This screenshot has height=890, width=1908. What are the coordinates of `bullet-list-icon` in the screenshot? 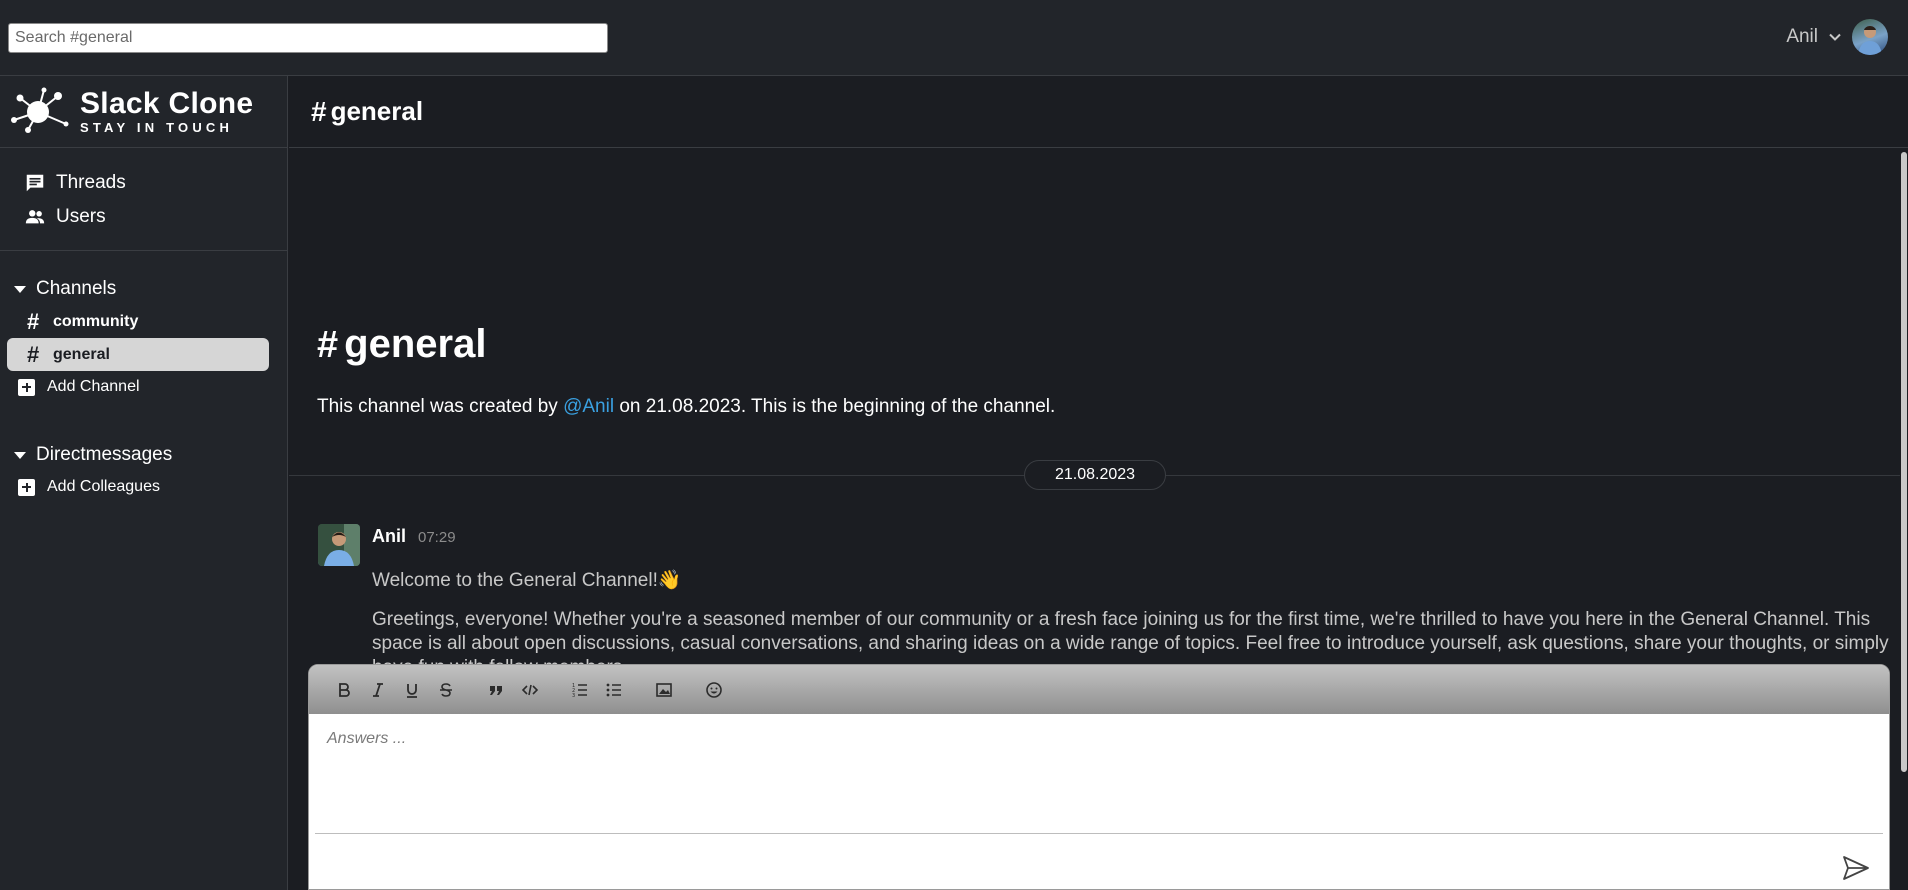 It's located at (613, 689).